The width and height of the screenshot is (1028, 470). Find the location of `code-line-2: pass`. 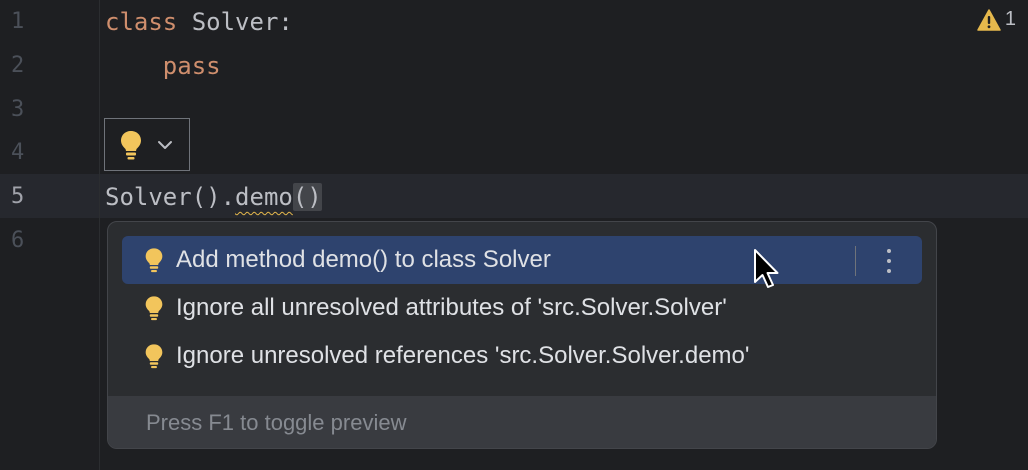

code-line-2: pass is located at coordinates (163, 66).